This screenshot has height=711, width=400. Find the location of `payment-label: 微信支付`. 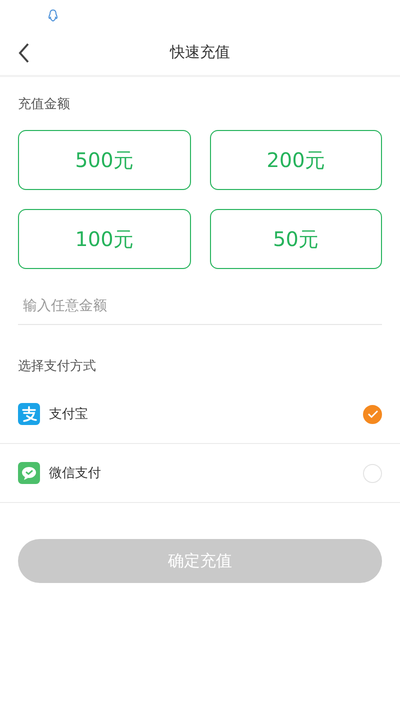

payment-label: 微信支付 is located at coordinates (75, 473).